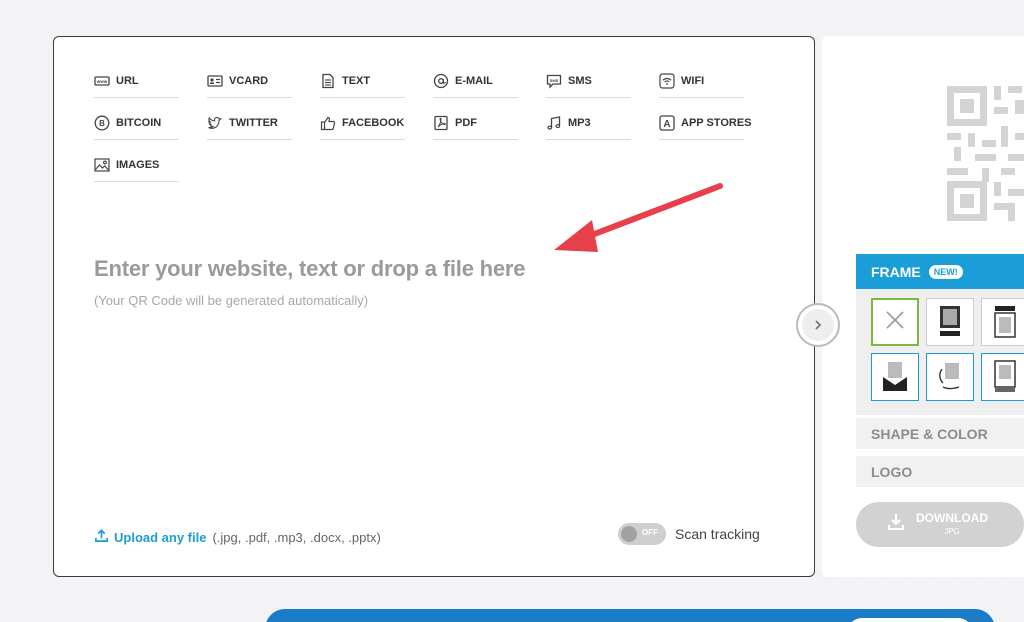  I want to click on qr-type-label: MP3, so click(579, 123).